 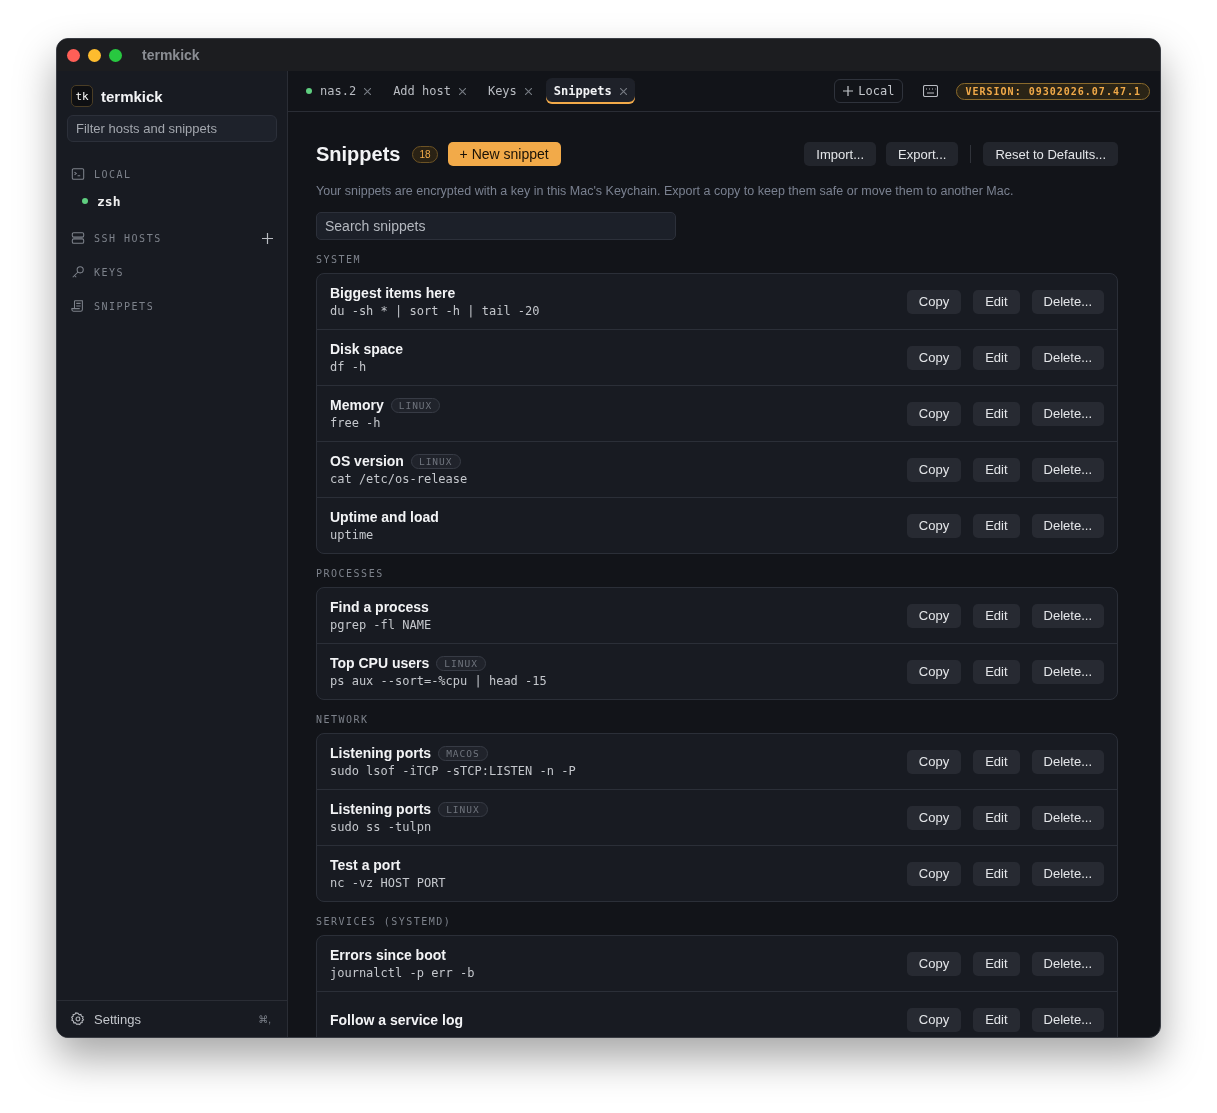 I want to click on tab: Keys, so click(x=509, y=91).